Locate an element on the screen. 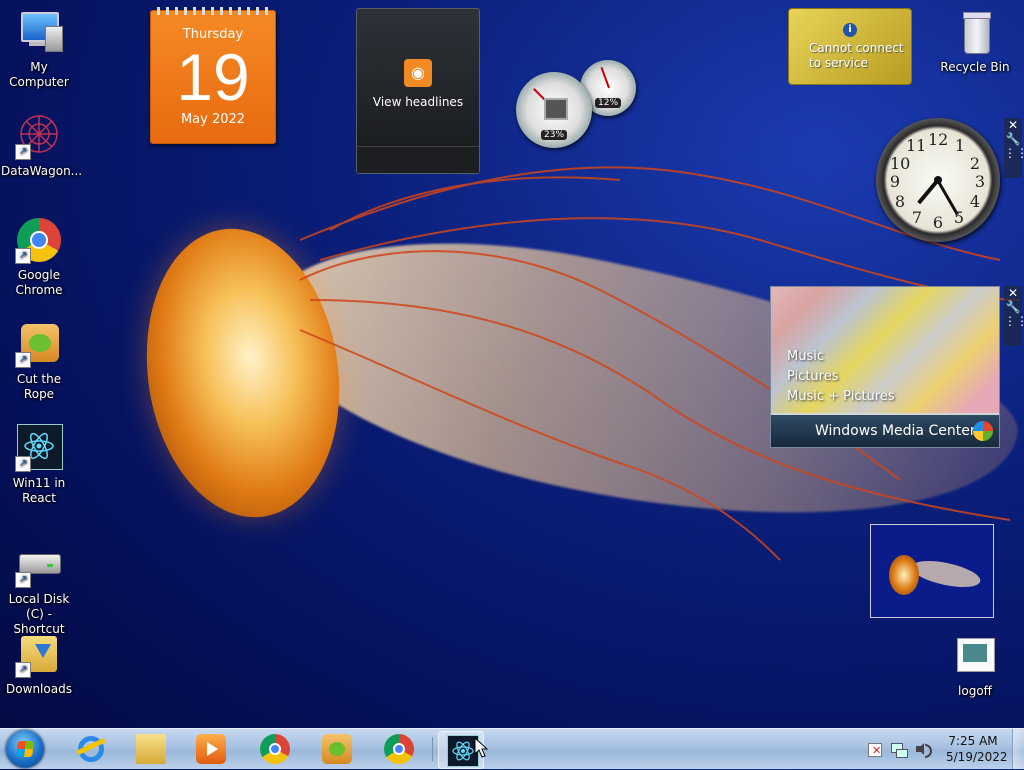  clock-number-6: 6 is located at coordinates (938, 222).